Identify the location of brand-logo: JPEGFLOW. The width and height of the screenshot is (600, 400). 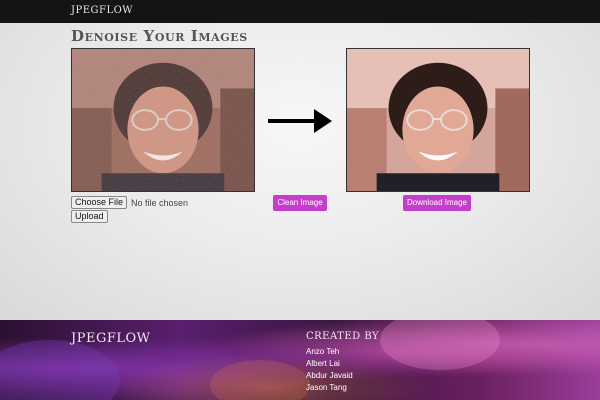
(102, 10).